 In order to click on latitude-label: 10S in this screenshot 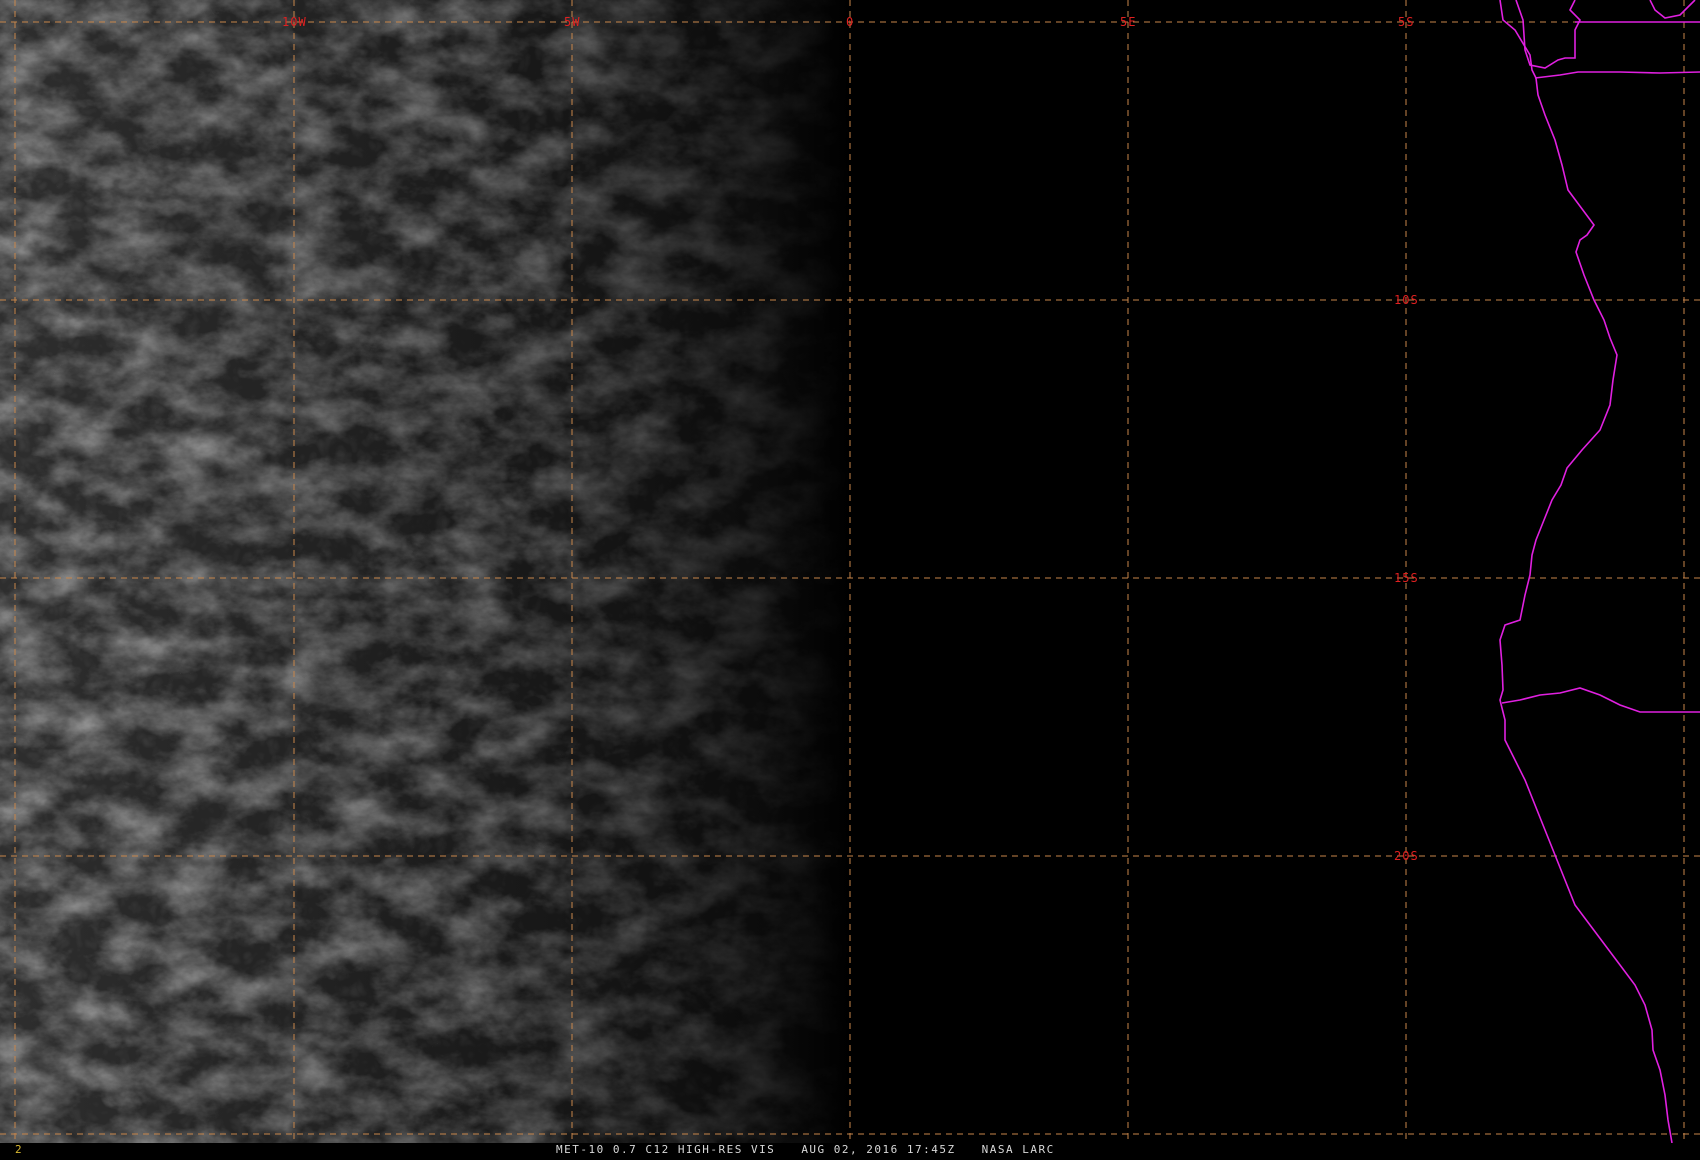, I will do `click(1406, 300)`.